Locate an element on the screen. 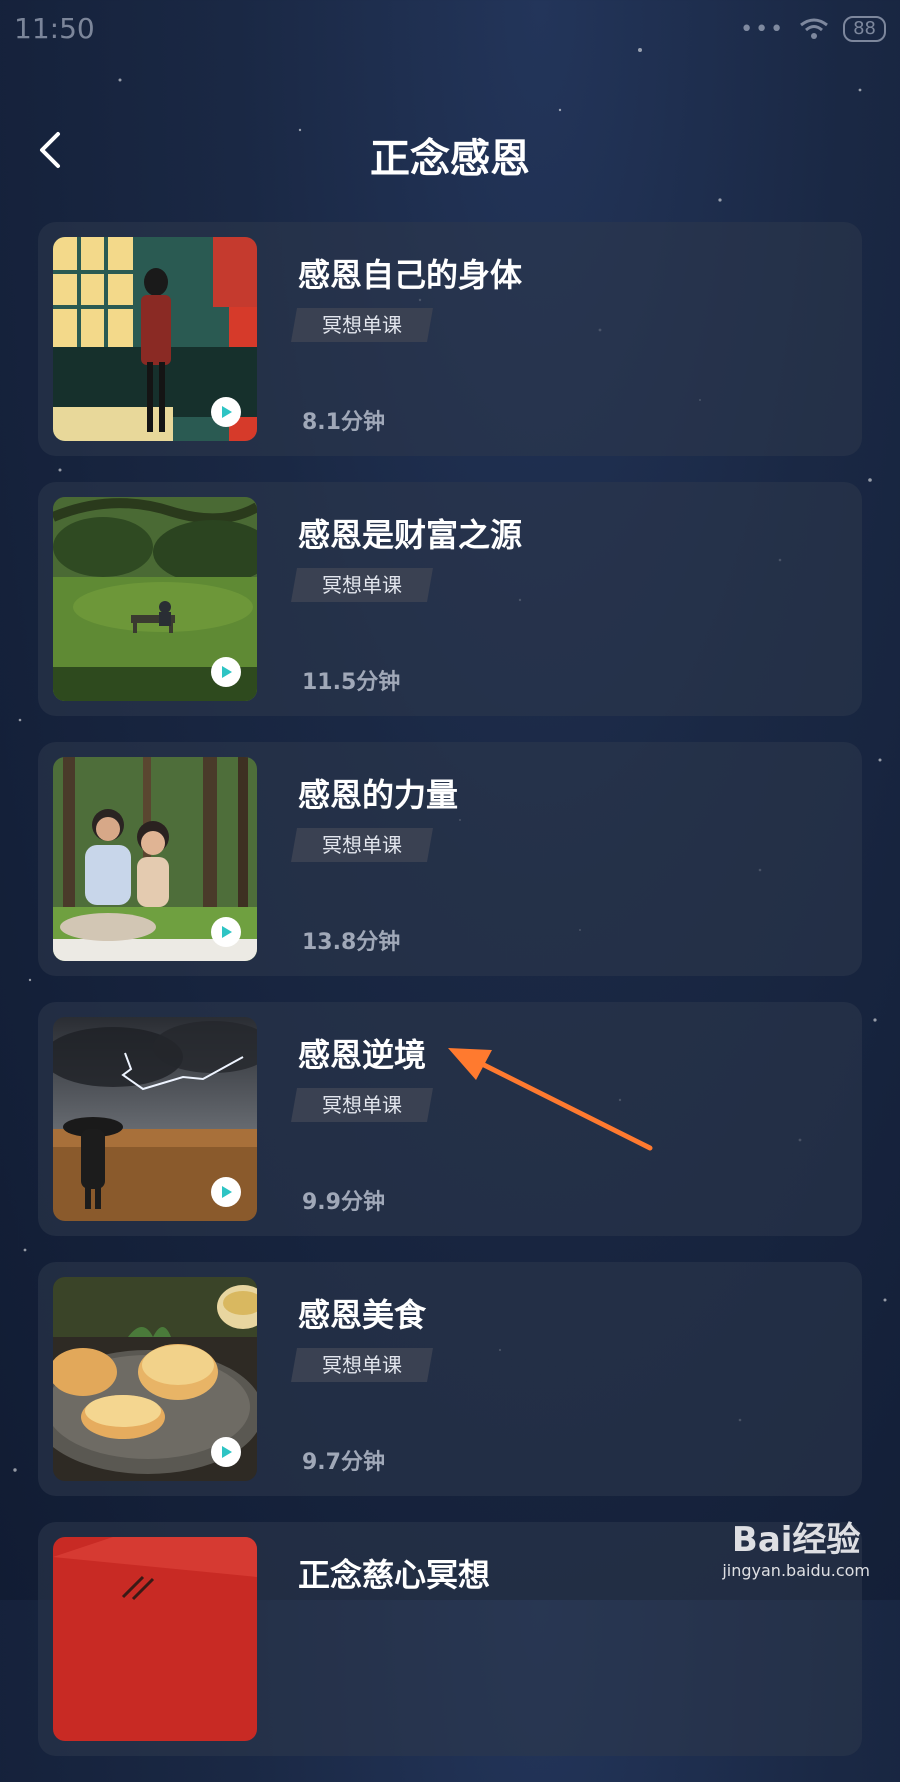 The height and width of the screenshot is (1782, 900). course-duration: 9.7分钟 is located at coordinates (343, 1462).